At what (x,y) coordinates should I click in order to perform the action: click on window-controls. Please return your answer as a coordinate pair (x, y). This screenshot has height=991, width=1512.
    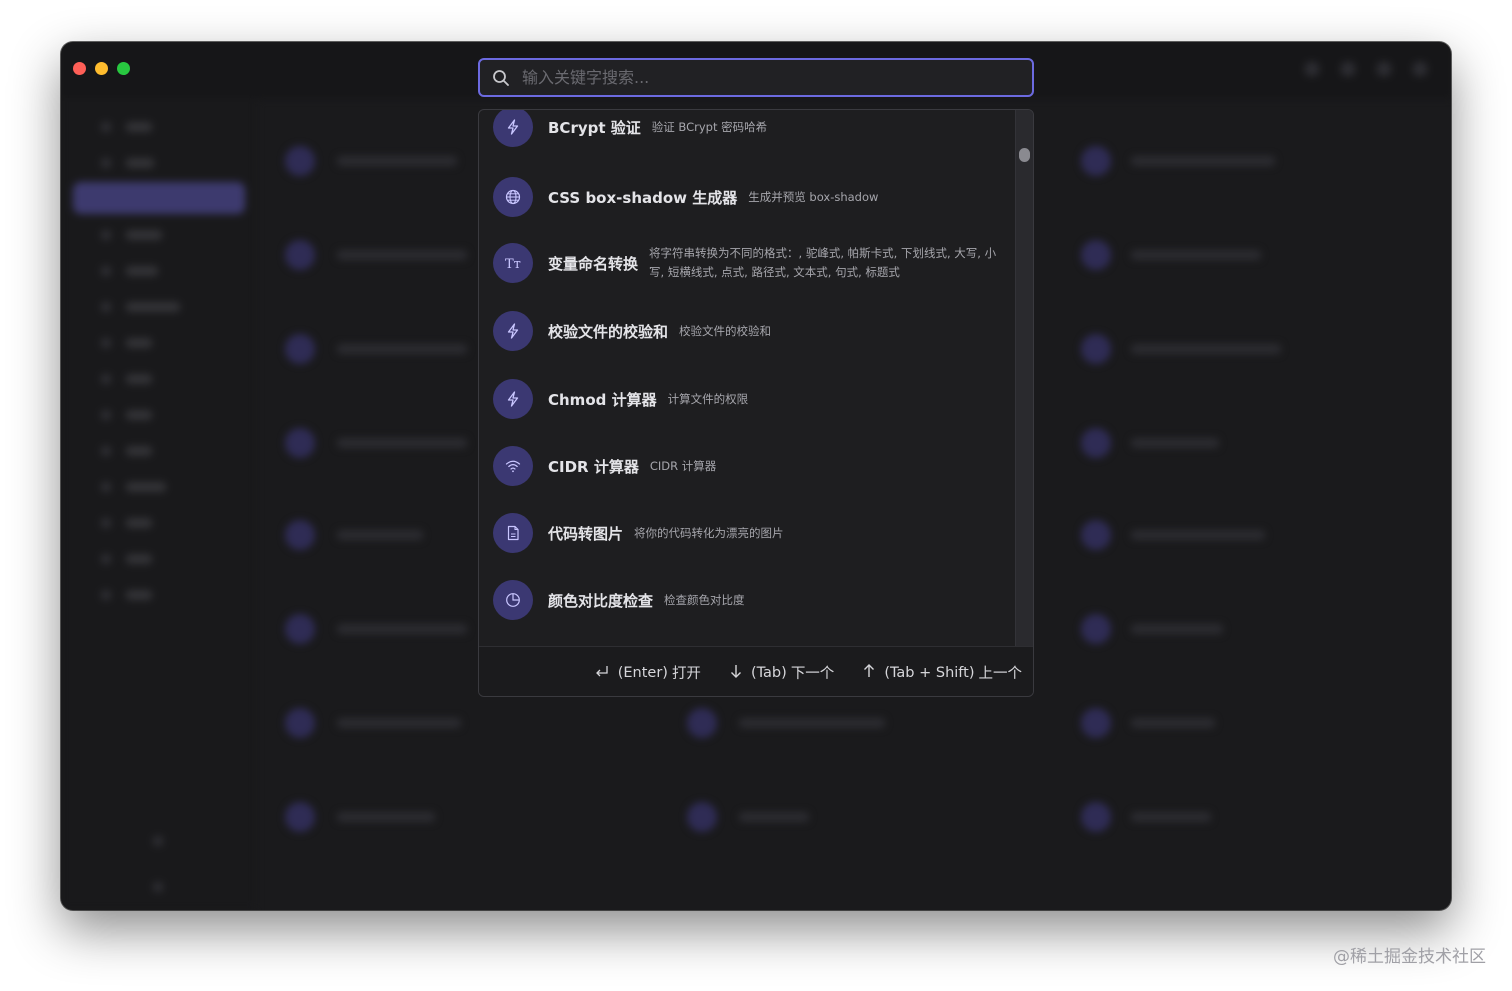
    Looking at the image, I should click on (101, 68).